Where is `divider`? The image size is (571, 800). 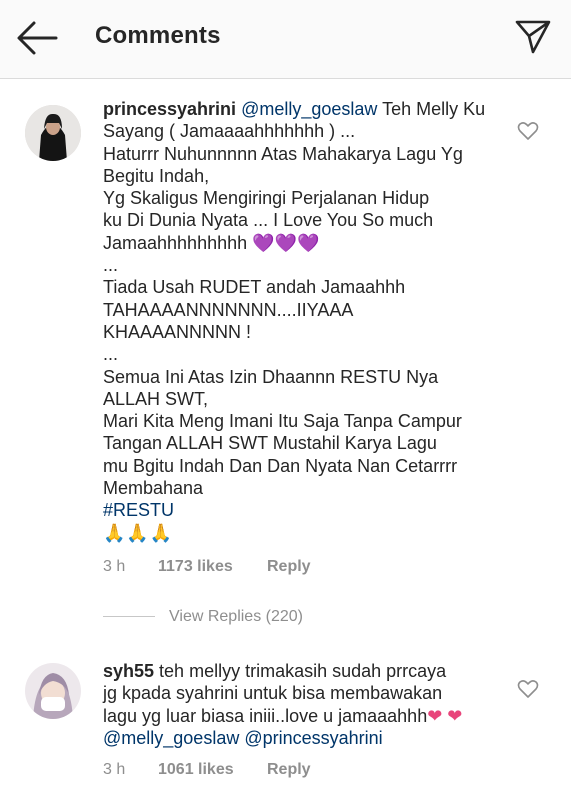
divider is located at coordinates (129, 617).